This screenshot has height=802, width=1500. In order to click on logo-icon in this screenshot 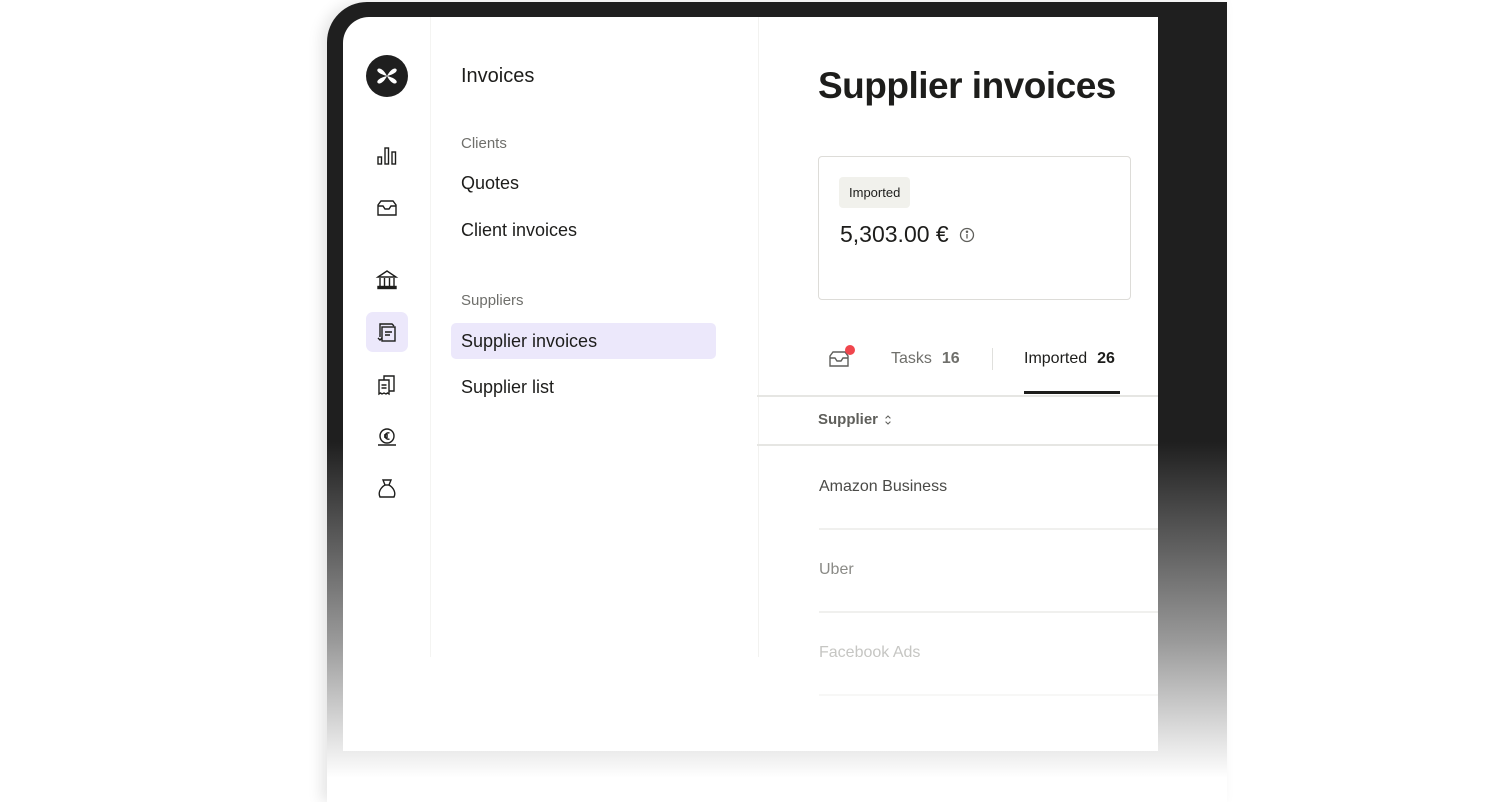, I will do `click(387, 76)`.